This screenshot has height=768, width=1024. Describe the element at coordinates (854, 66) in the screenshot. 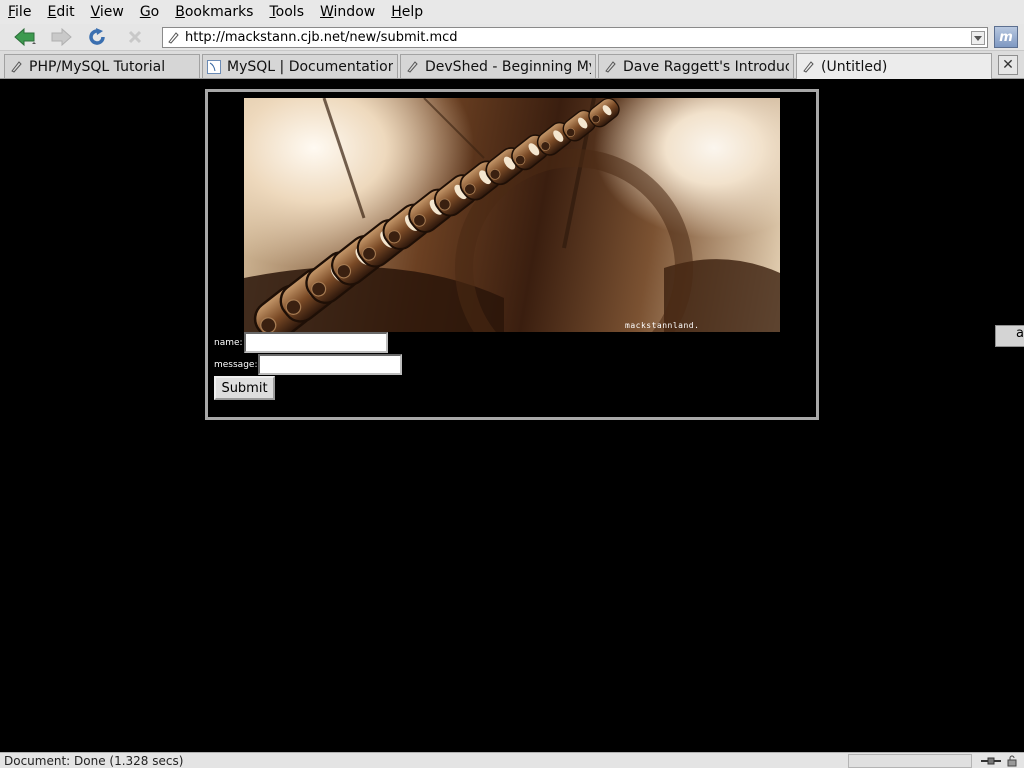

I see `tab-label: (Untitled)` at that location.